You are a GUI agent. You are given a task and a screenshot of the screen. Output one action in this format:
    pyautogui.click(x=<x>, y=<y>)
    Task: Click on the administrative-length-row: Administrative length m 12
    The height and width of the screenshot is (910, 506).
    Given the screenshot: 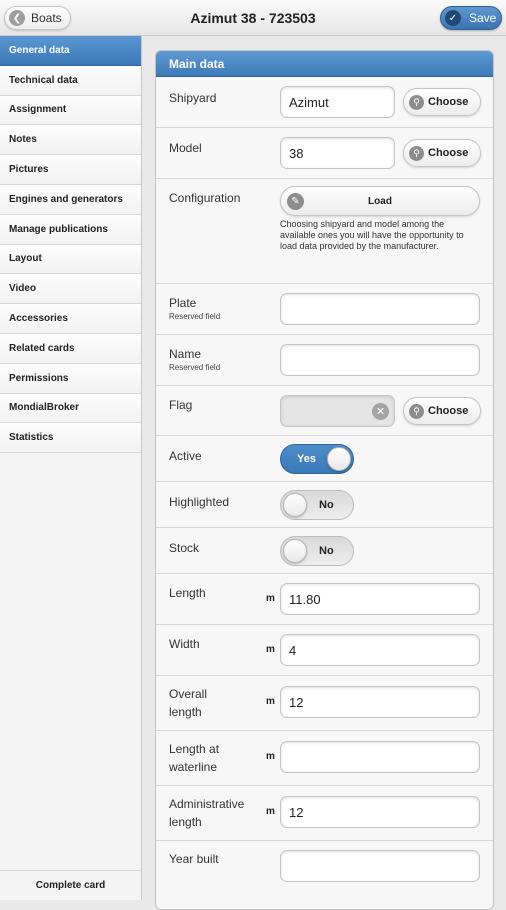 What is the action you would take?
    pyautogui.click(x=324, y=813)
    